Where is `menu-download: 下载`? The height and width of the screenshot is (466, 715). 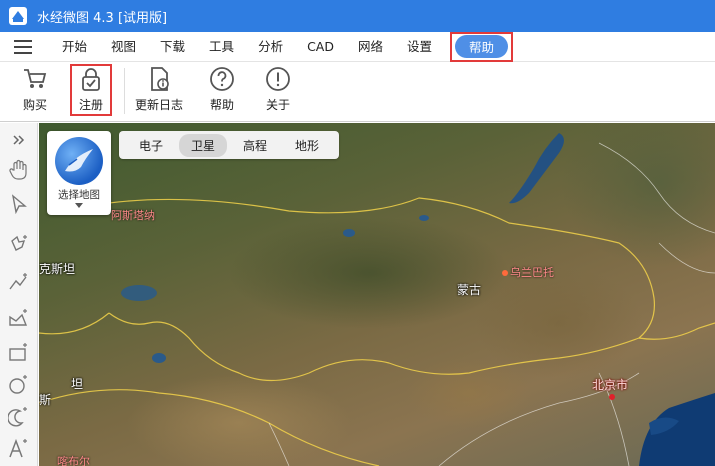
menu-download: 下载 is located at coordinates (172, 47).